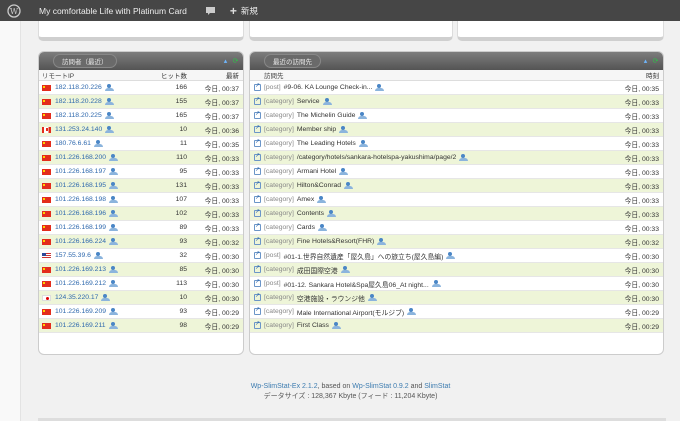  What do you see at coordinates (274, 75) in the screenshot?
I see `column-page: 訪問先` at bounding box center [274, 75].